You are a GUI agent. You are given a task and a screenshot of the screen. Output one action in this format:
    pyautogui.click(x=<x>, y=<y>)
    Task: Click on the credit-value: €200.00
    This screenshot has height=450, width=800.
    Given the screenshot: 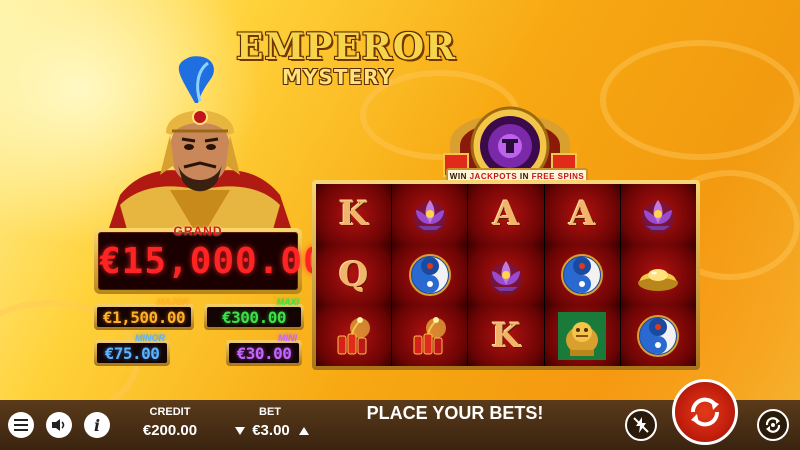 What is the action you would take?
    pyautogui.click(x=170, y=430)
    